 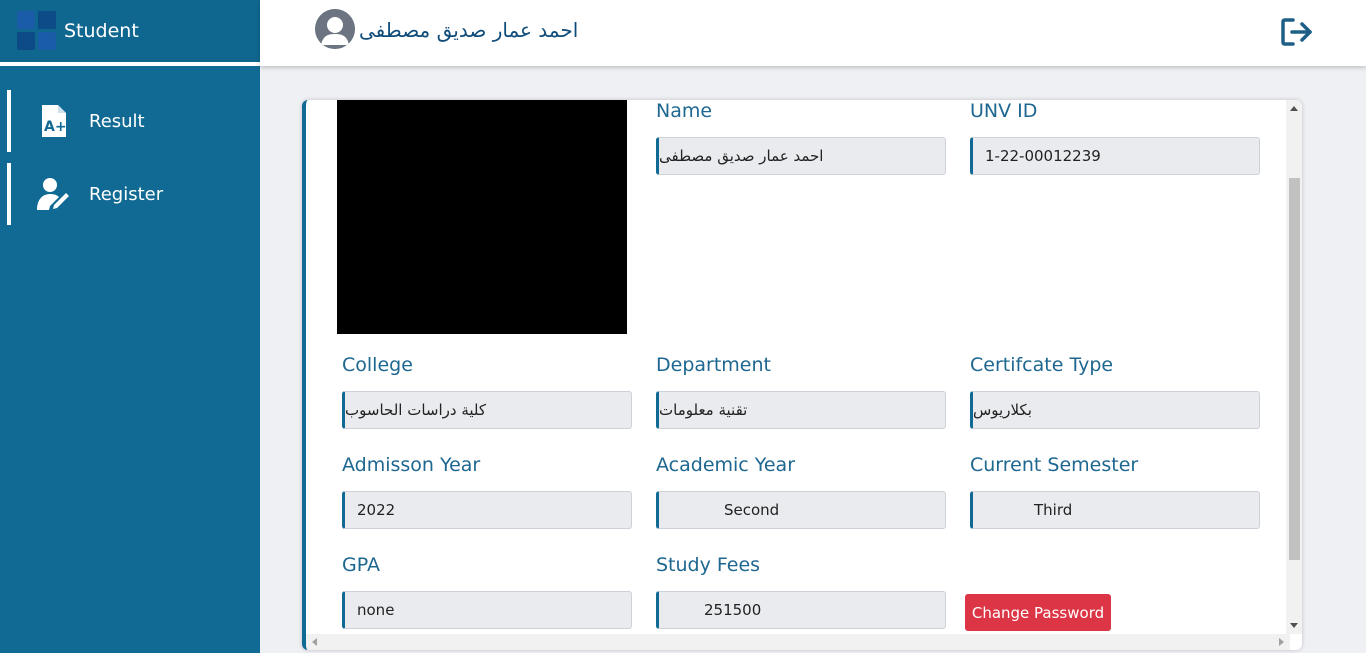 I want to click on sidebar-item-label: Result, so click(x=117, y=121).